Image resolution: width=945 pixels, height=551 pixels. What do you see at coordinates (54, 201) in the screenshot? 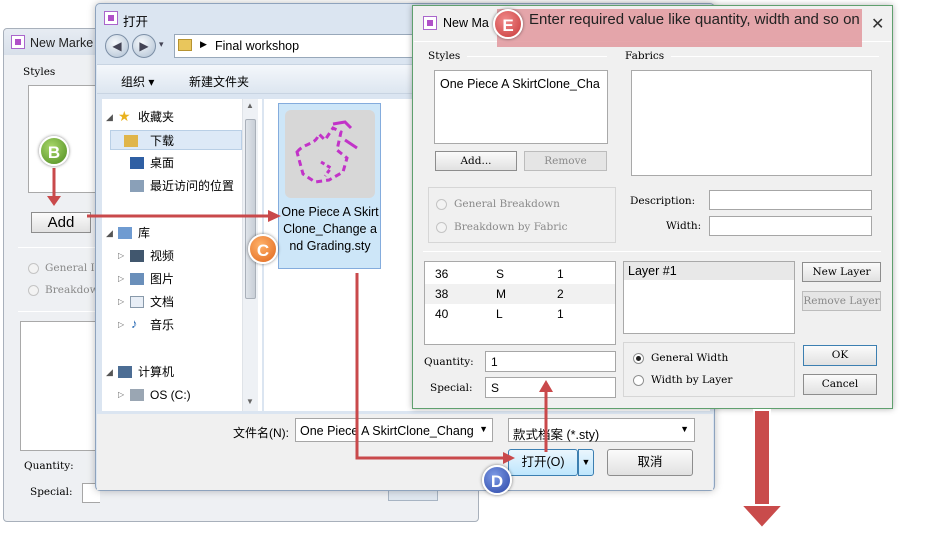
I see `arrow-b-head` at bounding box center [54, 201].